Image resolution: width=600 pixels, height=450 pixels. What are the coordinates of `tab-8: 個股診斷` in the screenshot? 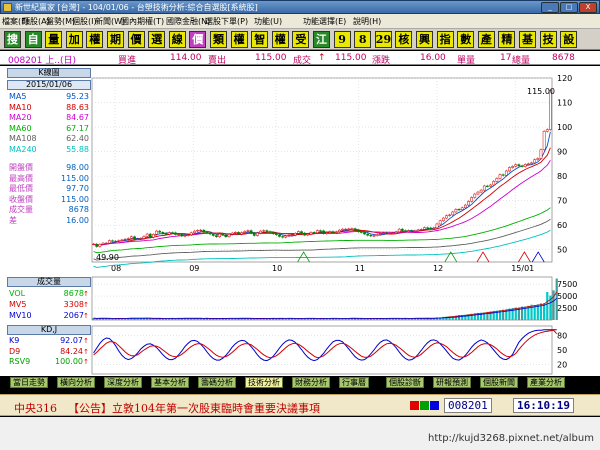 It's located at (405, 382).